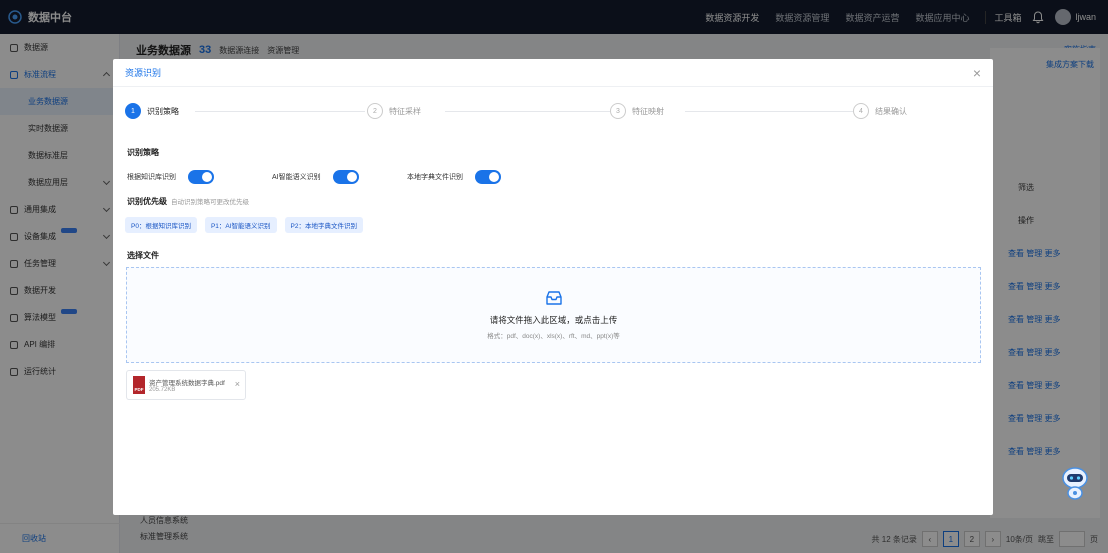  What do you see at coordinates (147, 201) in the screenshot?
I see `priority-title-text: 识别优先级` at bounding box center [147, 201].